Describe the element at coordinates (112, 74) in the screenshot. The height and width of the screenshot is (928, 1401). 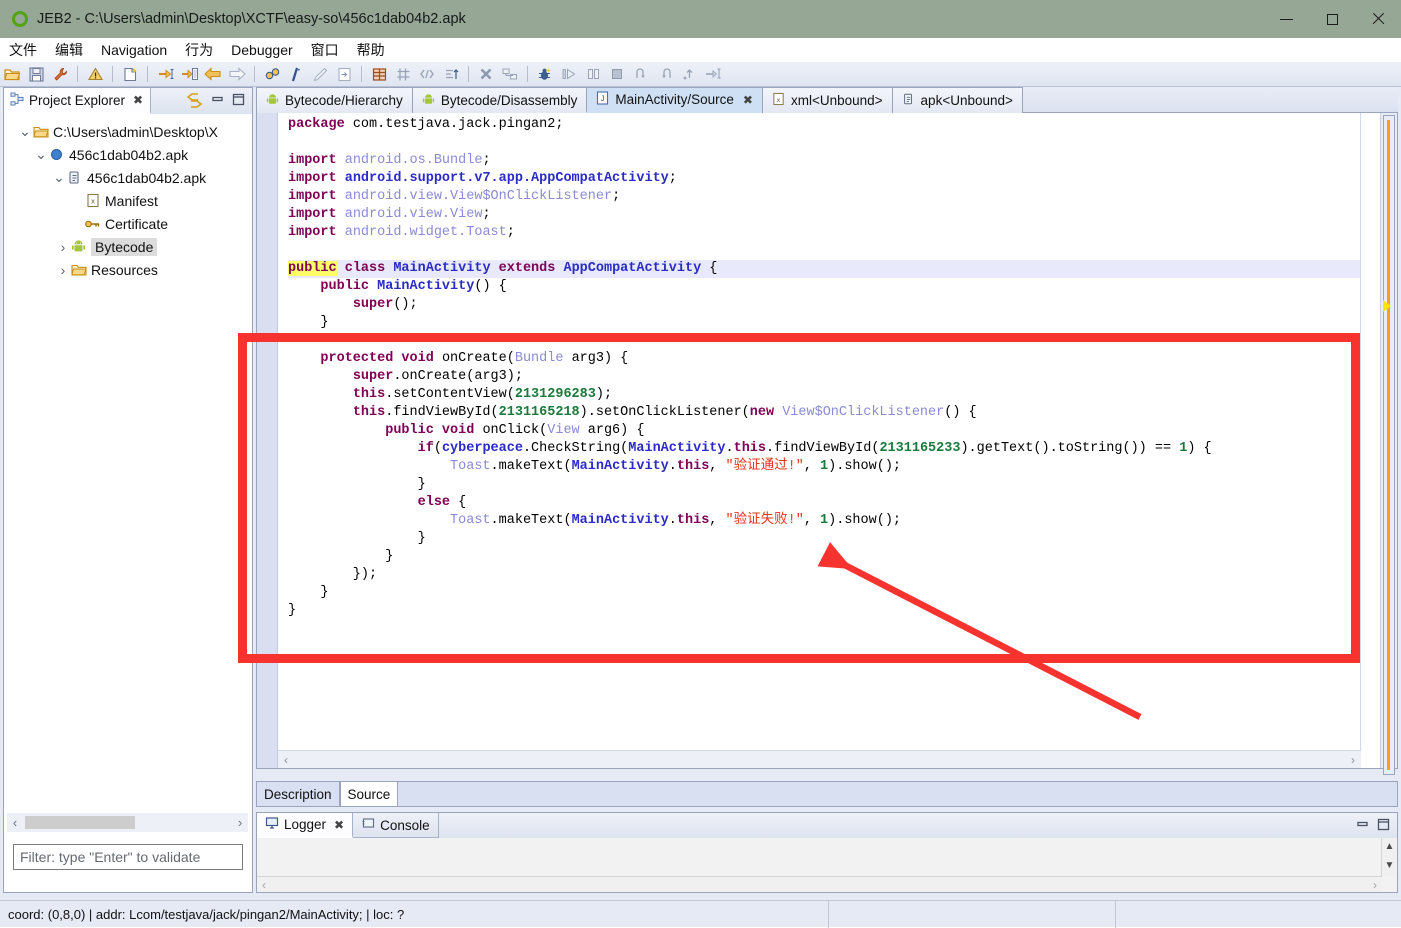
I see `toolbar-separator` at that location.